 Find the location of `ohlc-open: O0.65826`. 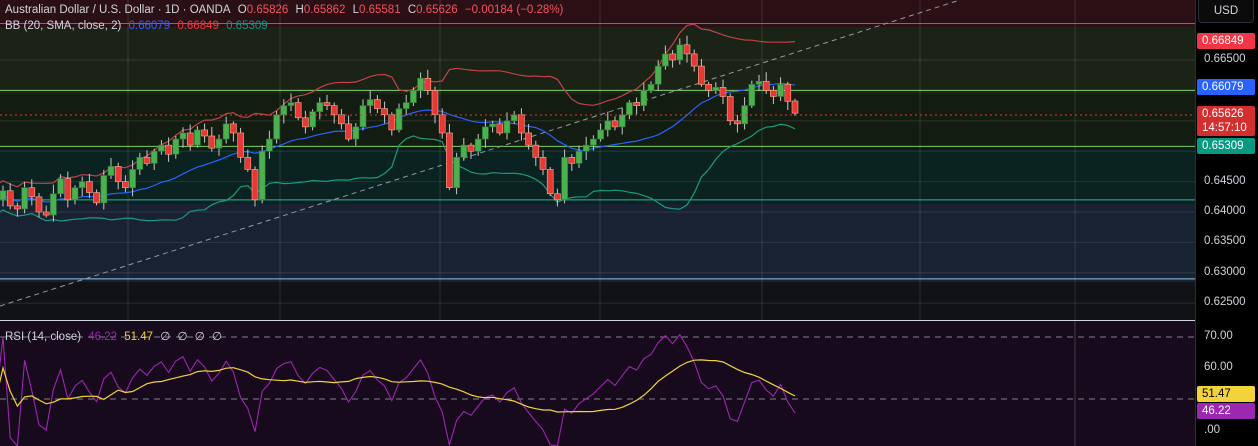

ohlc-open: O0.65826 is located at coordinates (263, 10).